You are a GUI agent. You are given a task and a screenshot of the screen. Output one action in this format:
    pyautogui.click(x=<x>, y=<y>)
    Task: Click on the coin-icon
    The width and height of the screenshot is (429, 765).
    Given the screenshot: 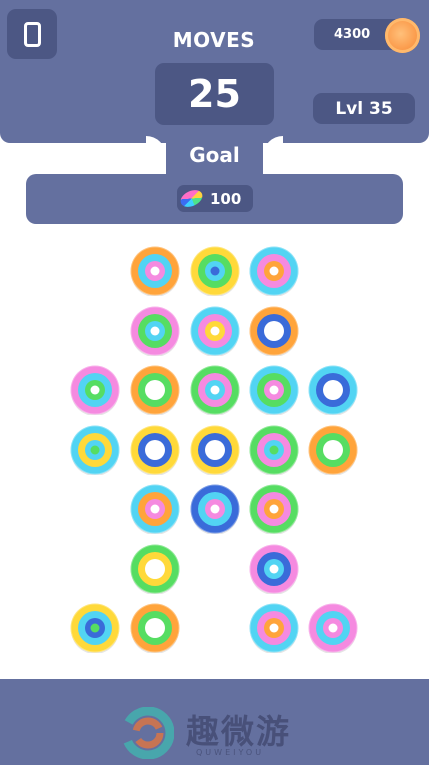 What is the action you would take?
    pyautogui.click(x=402, y=35)
    